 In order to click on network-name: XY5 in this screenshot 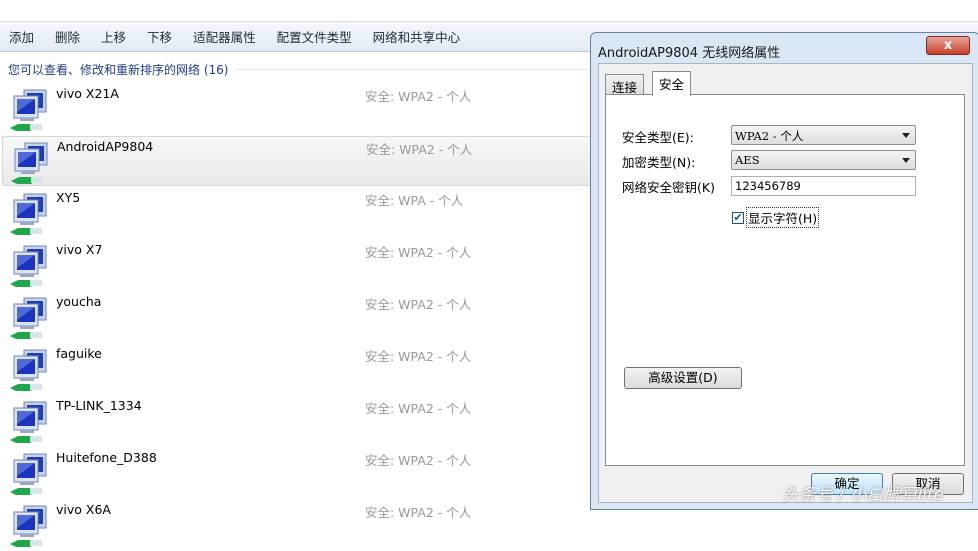, I will do `click(68, 197)`.